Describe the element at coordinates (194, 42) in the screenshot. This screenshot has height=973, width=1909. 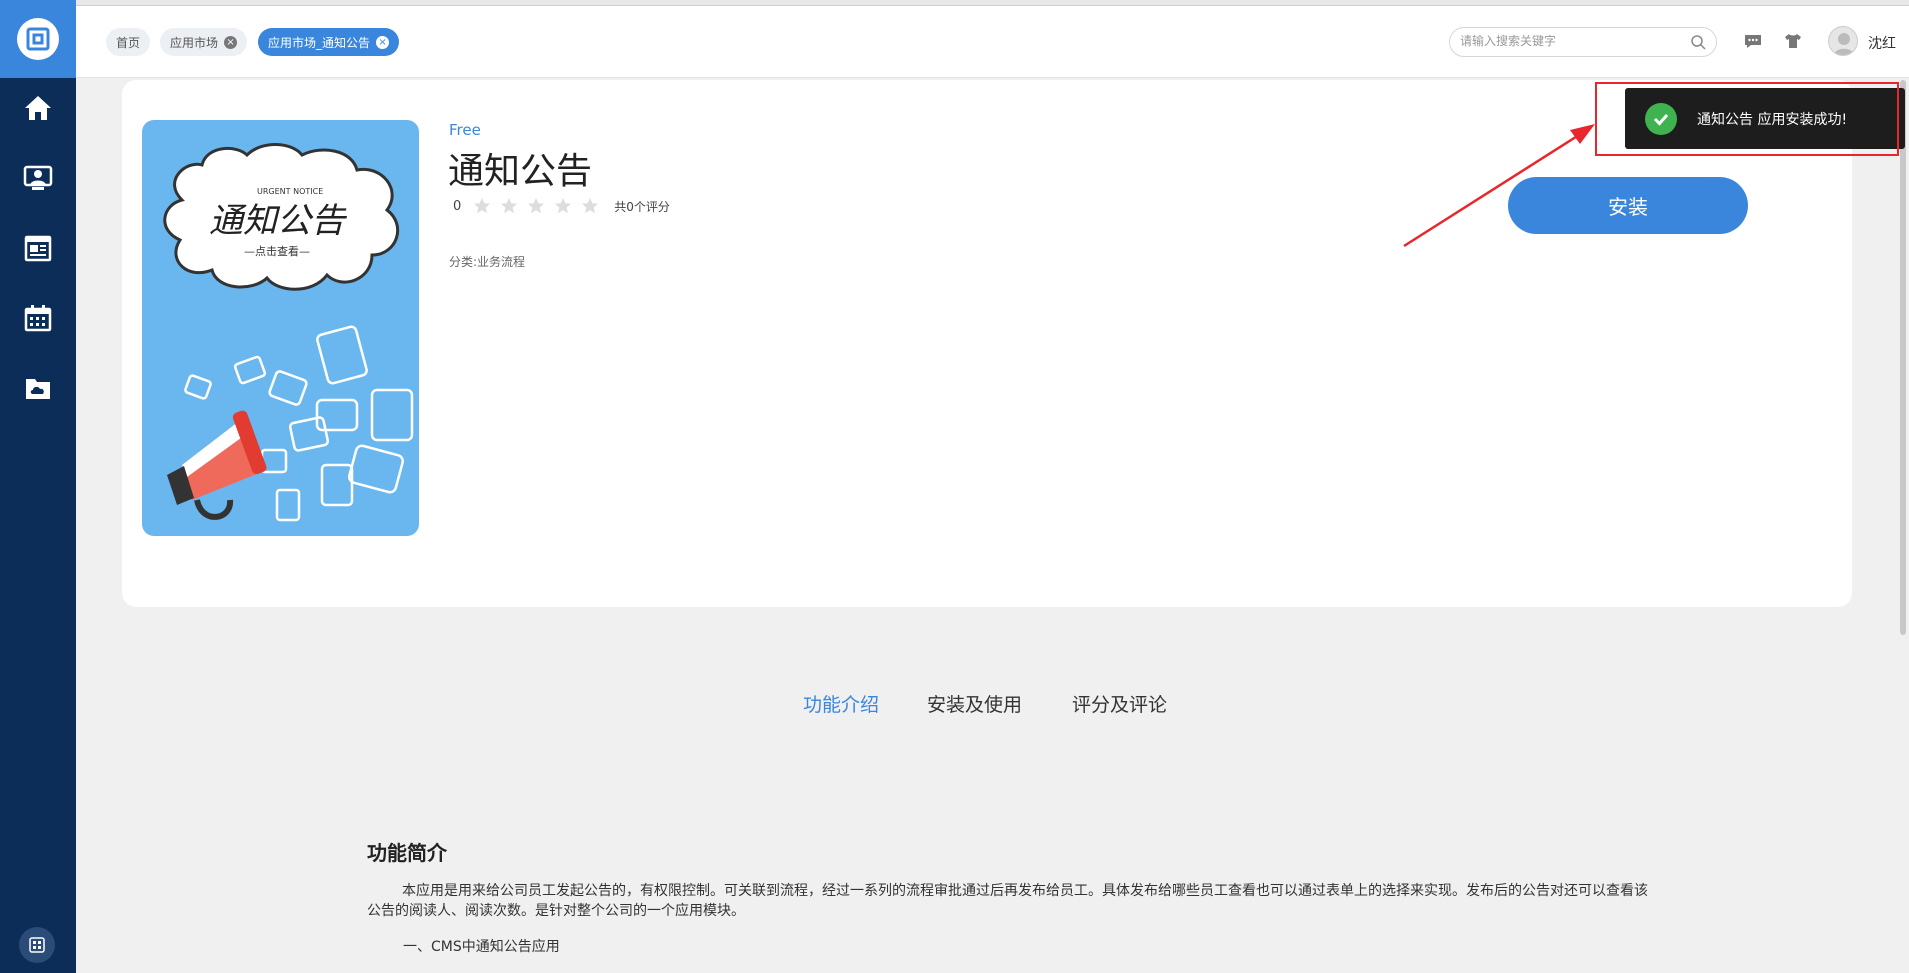
I see `tab-label: 应用市场` at that location.